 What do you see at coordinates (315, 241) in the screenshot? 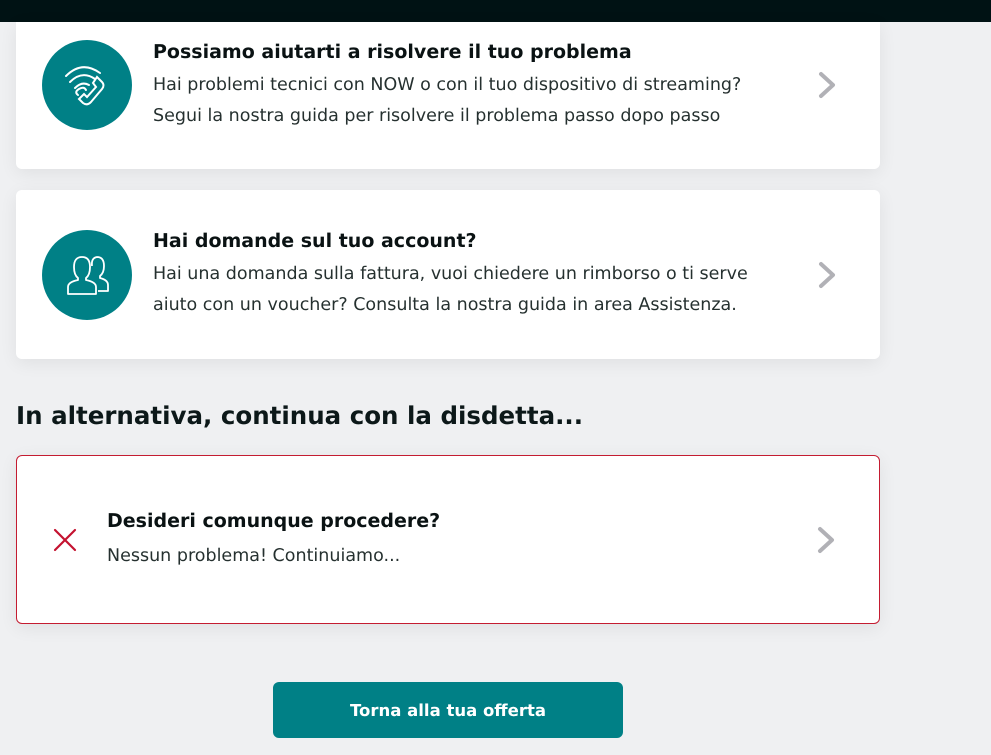
I see `option-title: Hai domande sul tuo account?` at bounding box center [315, 241].